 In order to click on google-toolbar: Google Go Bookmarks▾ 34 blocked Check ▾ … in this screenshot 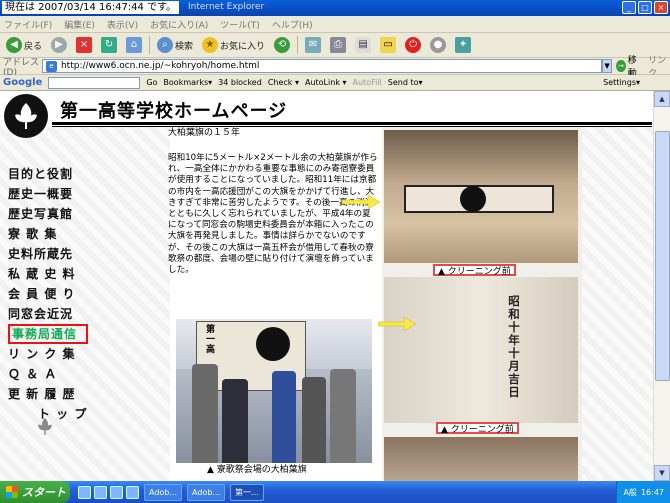, I will do `click(335, 83)`.